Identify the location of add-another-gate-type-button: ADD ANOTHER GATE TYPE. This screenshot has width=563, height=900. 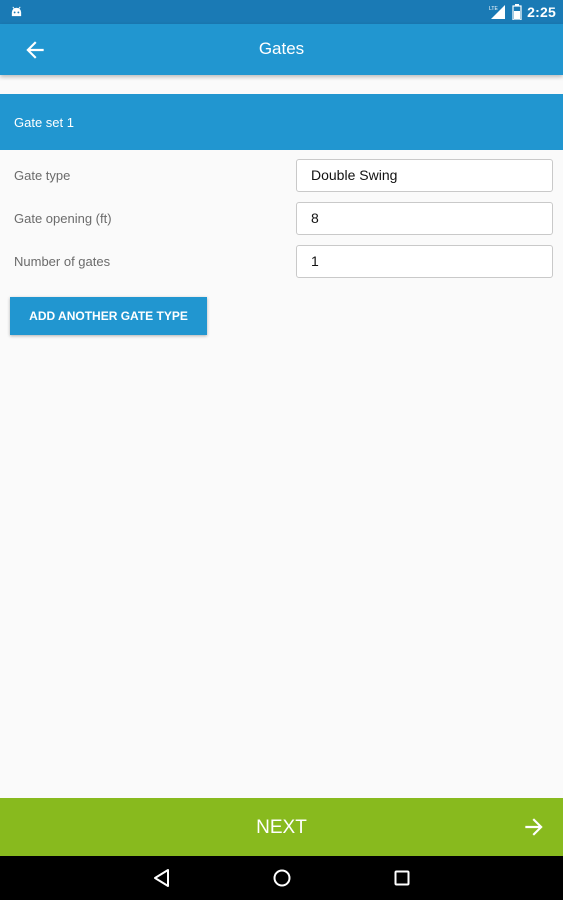
(108, 316).